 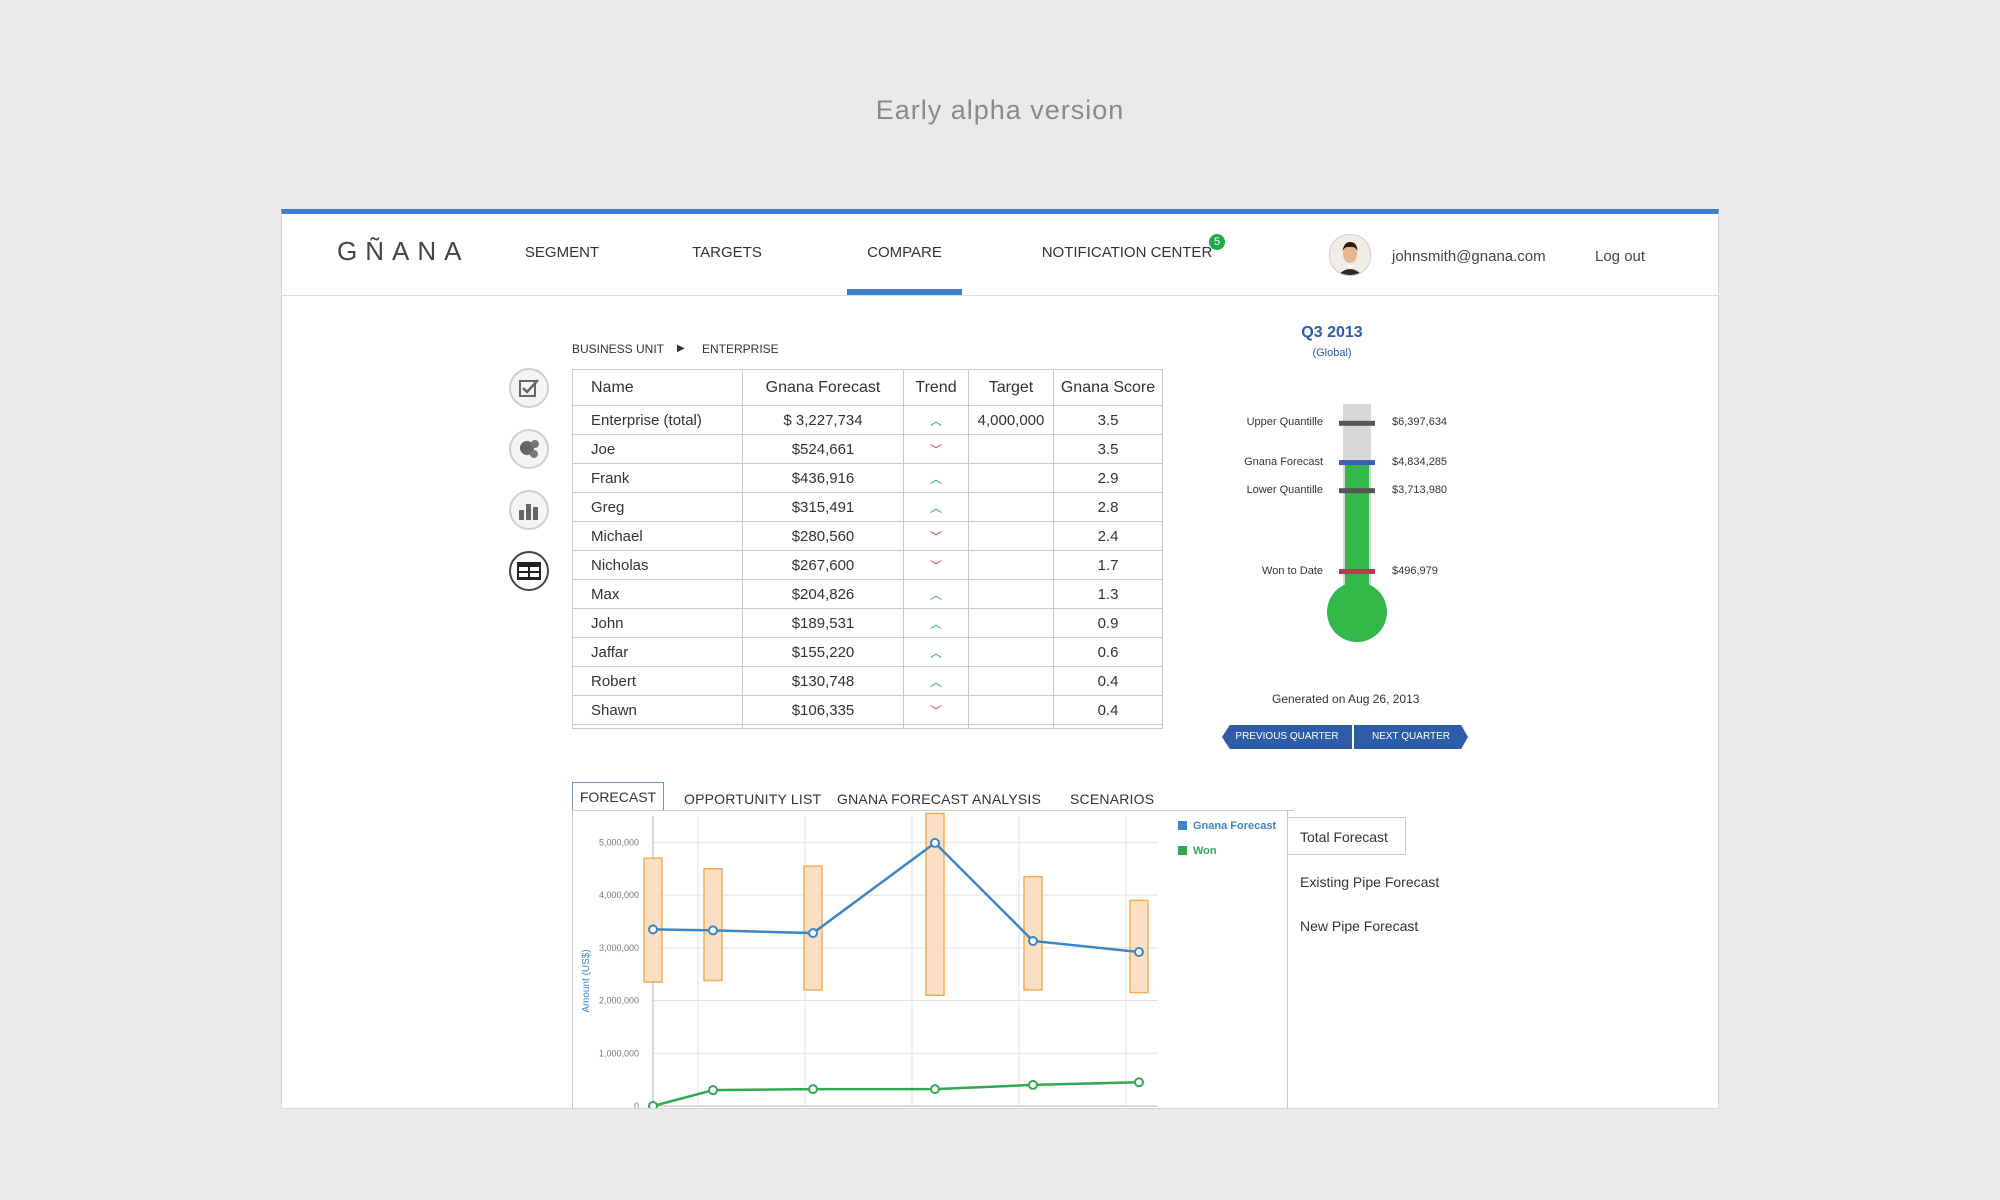 What do you see at coordinates (1420, 461) in the screenshot?
I see `thermometer-marker-value: $4,834,285` at bounding box center [1420, 461].